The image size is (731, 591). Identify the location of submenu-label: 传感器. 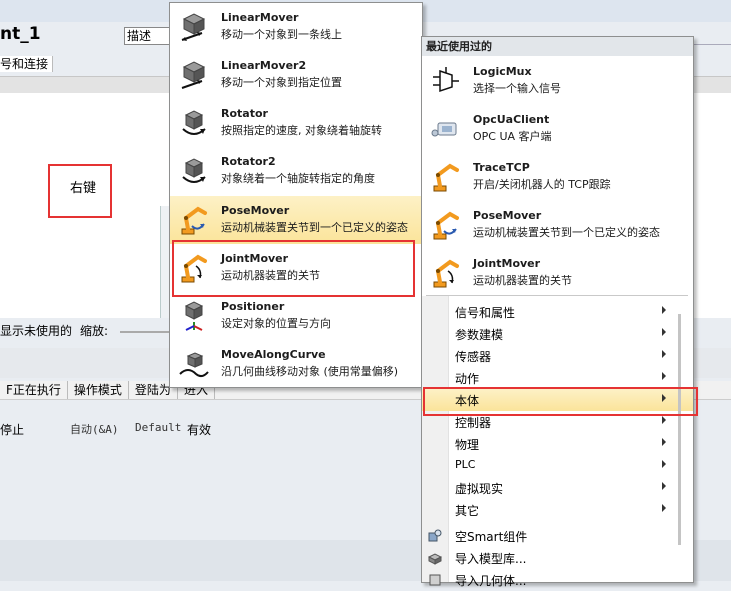
(473, 357).